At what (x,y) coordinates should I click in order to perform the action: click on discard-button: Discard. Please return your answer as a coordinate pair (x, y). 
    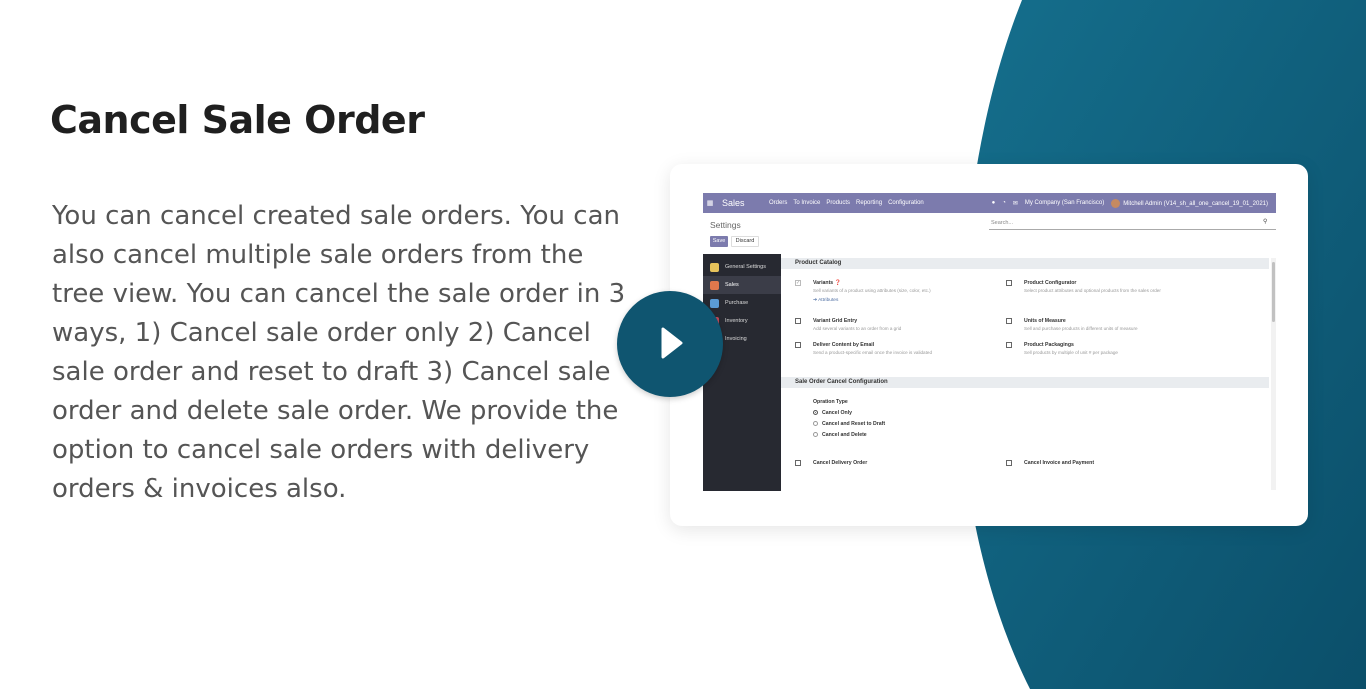
    Looking at the image, I should click on (745, 241).